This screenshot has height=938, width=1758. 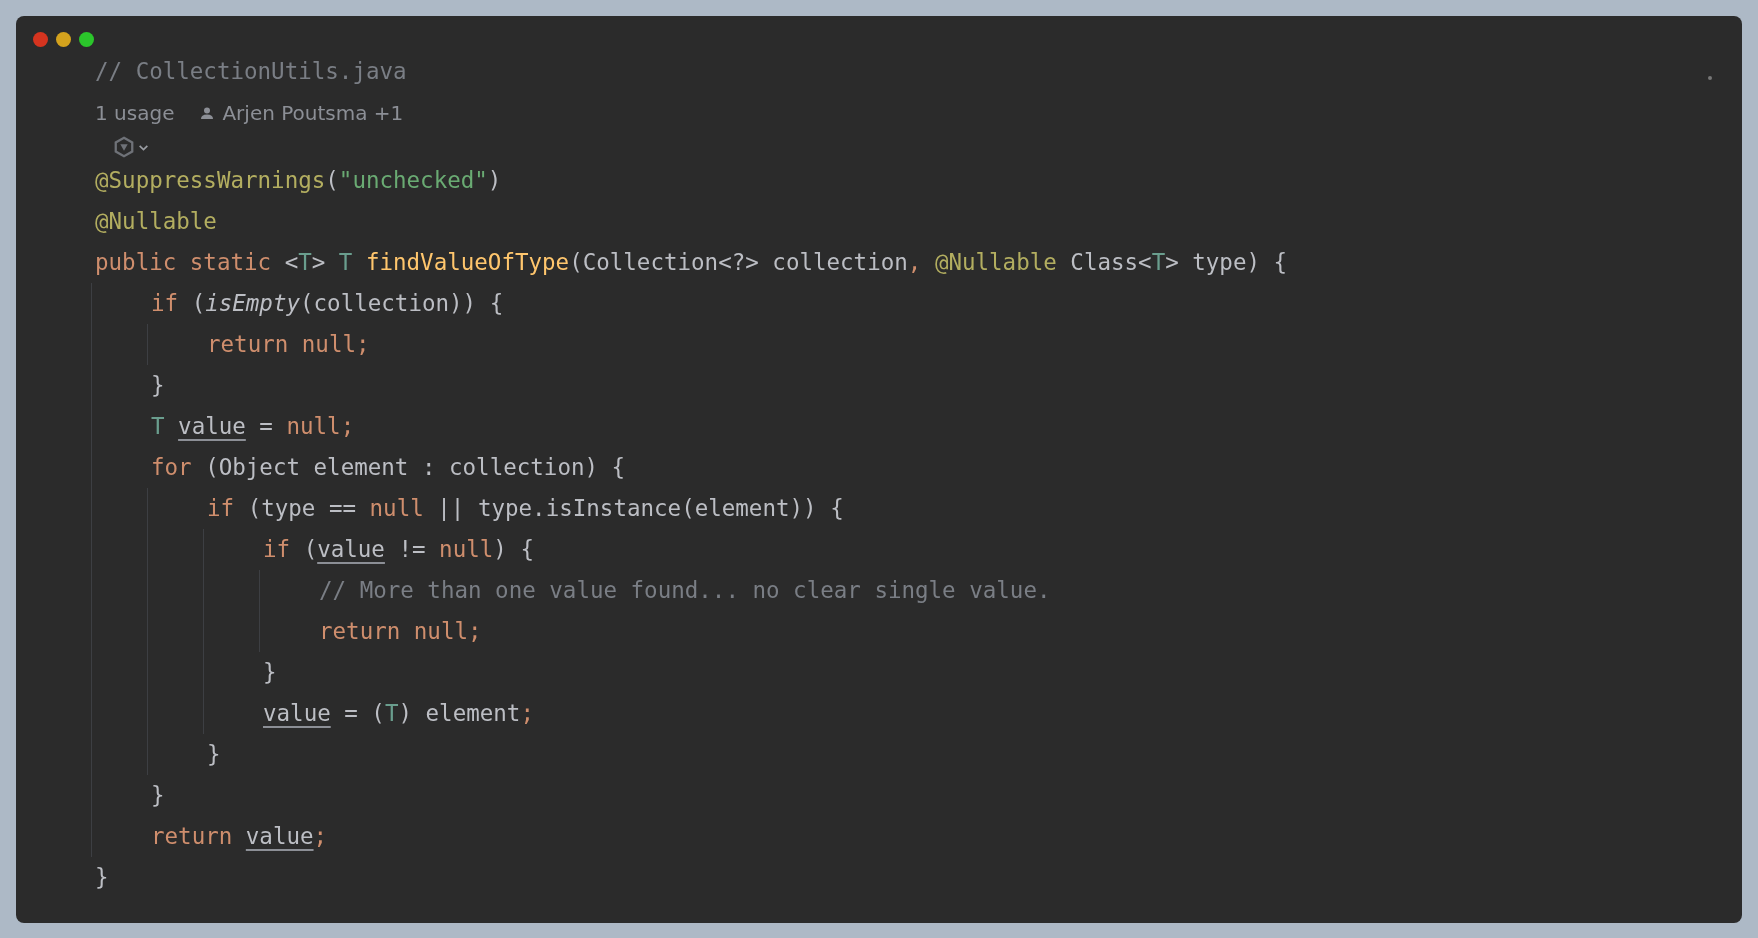 What do you see at coordinates (685, 590) in the screenshot?
I see `code-line: // More than one value found... no clear single value.` at bounding box center [685, 590].